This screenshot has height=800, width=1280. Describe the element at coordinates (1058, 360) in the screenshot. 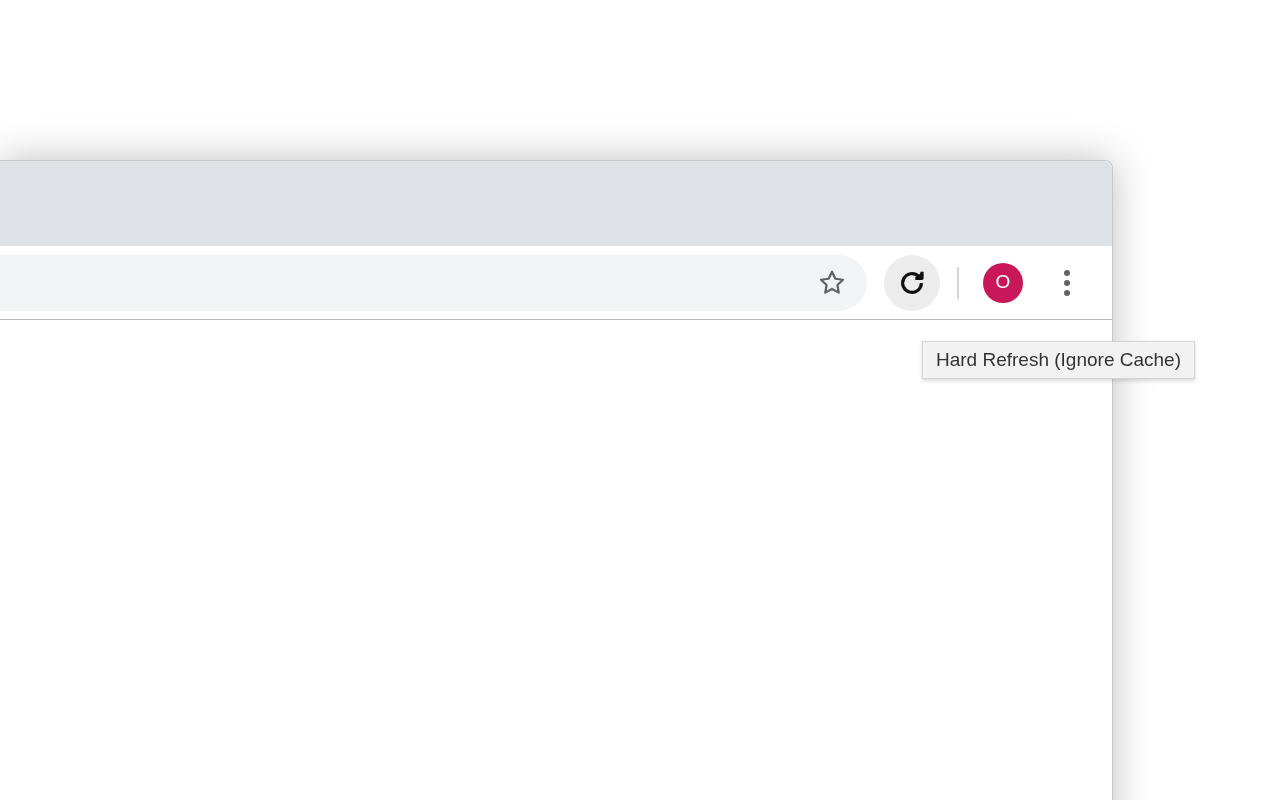

I see `tooltip: Hard Refresh (Ignore Cache)` at that location.